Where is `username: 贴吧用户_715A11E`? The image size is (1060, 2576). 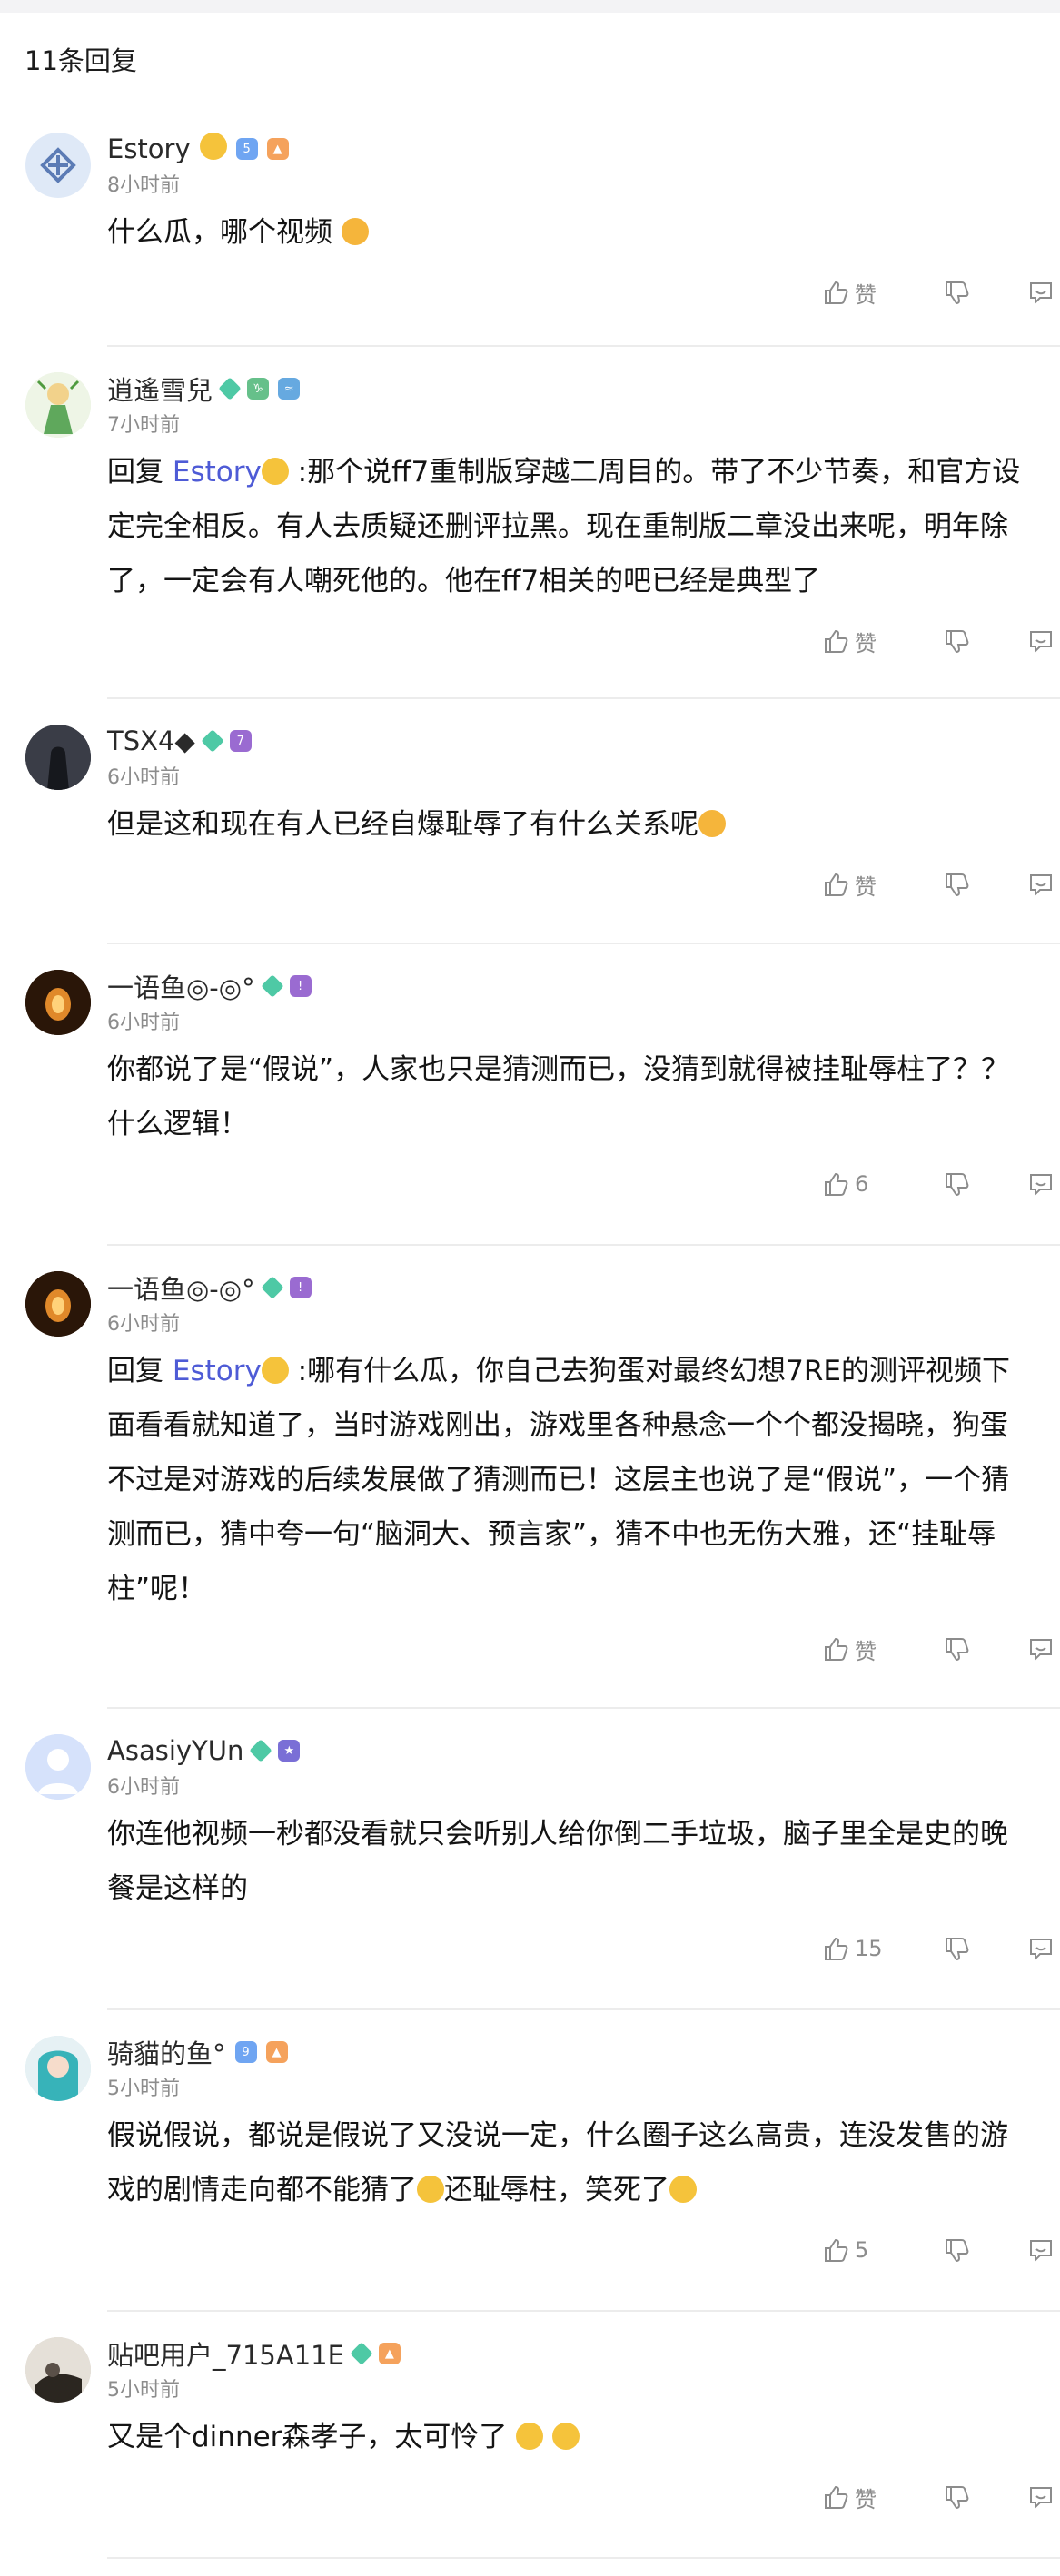 username: 贴吧用户_715A11E is located at coordinates (225, 2353).